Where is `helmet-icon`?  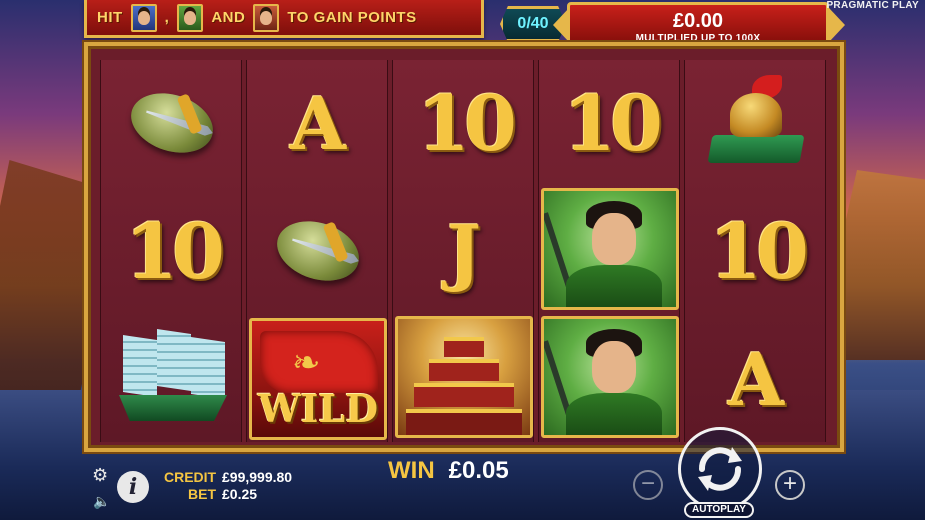 helmet-icon is located at coordinates (756, 123).